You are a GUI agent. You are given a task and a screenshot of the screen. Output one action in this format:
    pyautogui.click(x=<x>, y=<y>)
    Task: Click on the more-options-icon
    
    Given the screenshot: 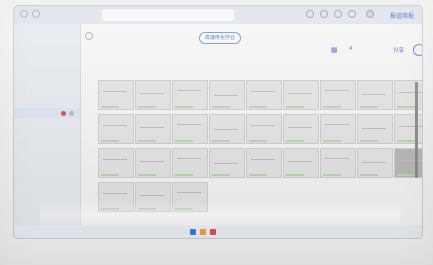 What is the action you would take?
    pyautogui.click(x=417, y=50)
    